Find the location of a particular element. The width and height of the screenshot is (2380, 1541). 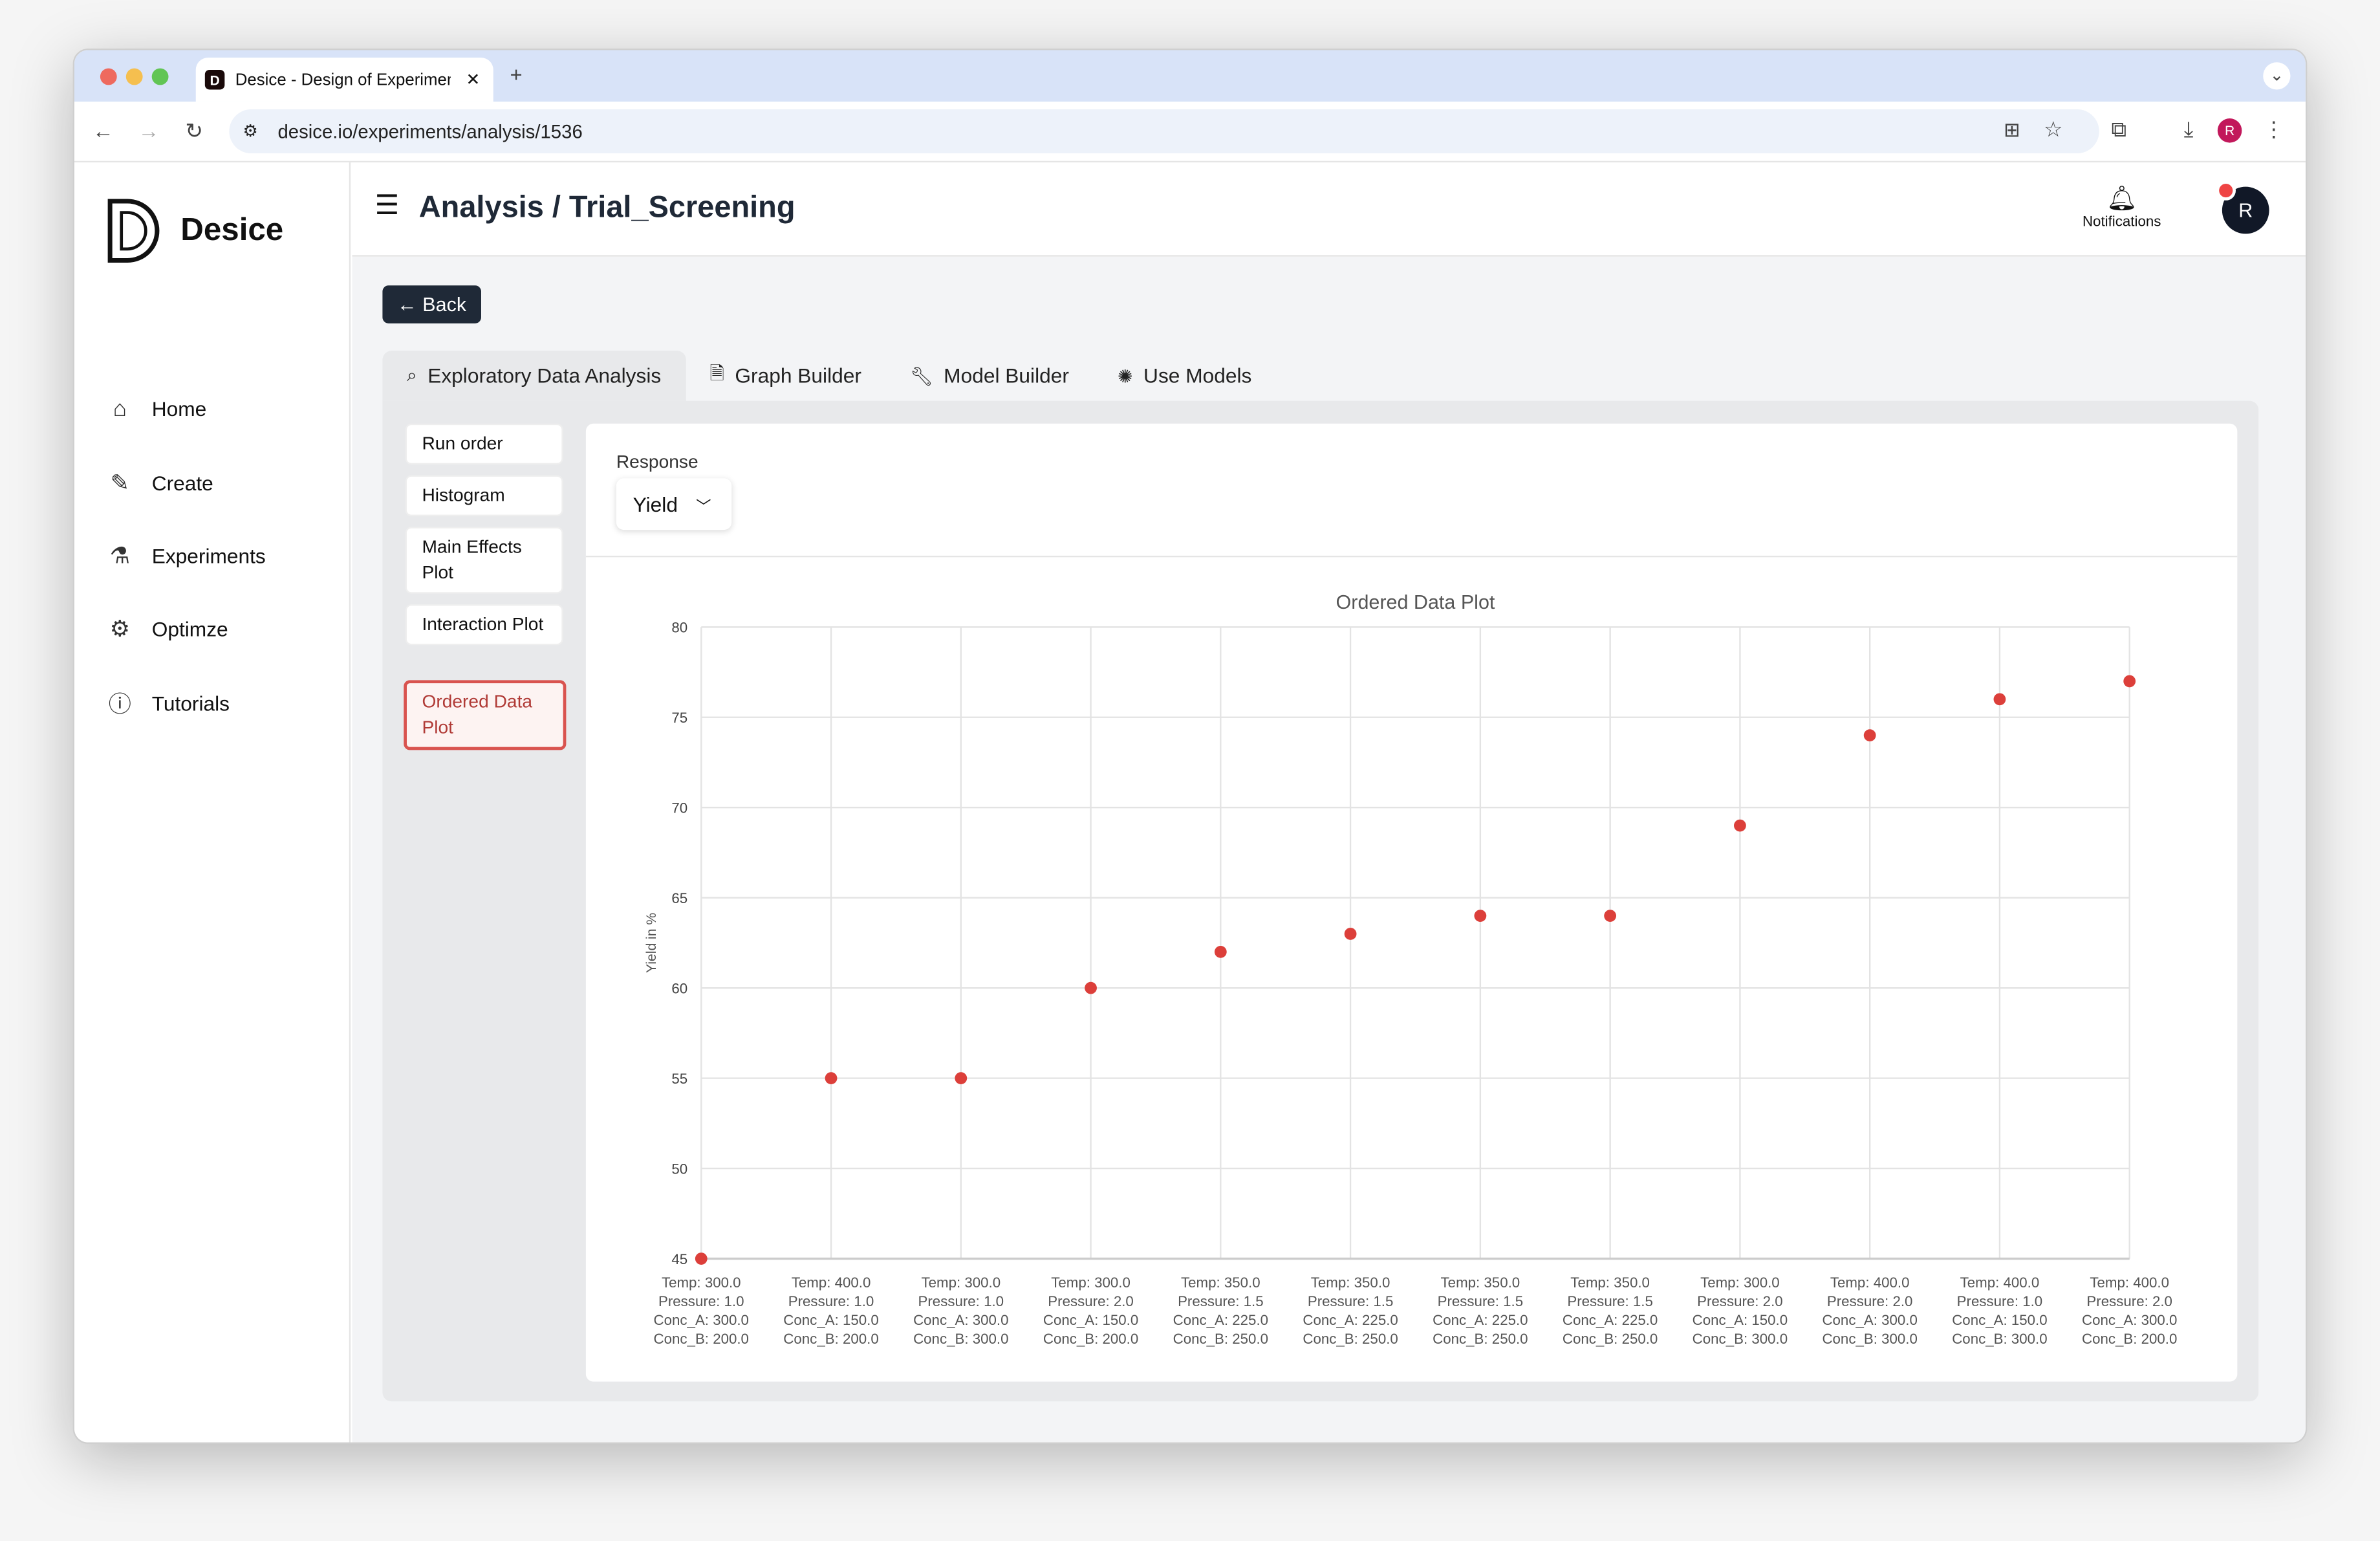

tab-graph-builder: 🗎︎ Graph Builder is located at coordinates (786, 375).